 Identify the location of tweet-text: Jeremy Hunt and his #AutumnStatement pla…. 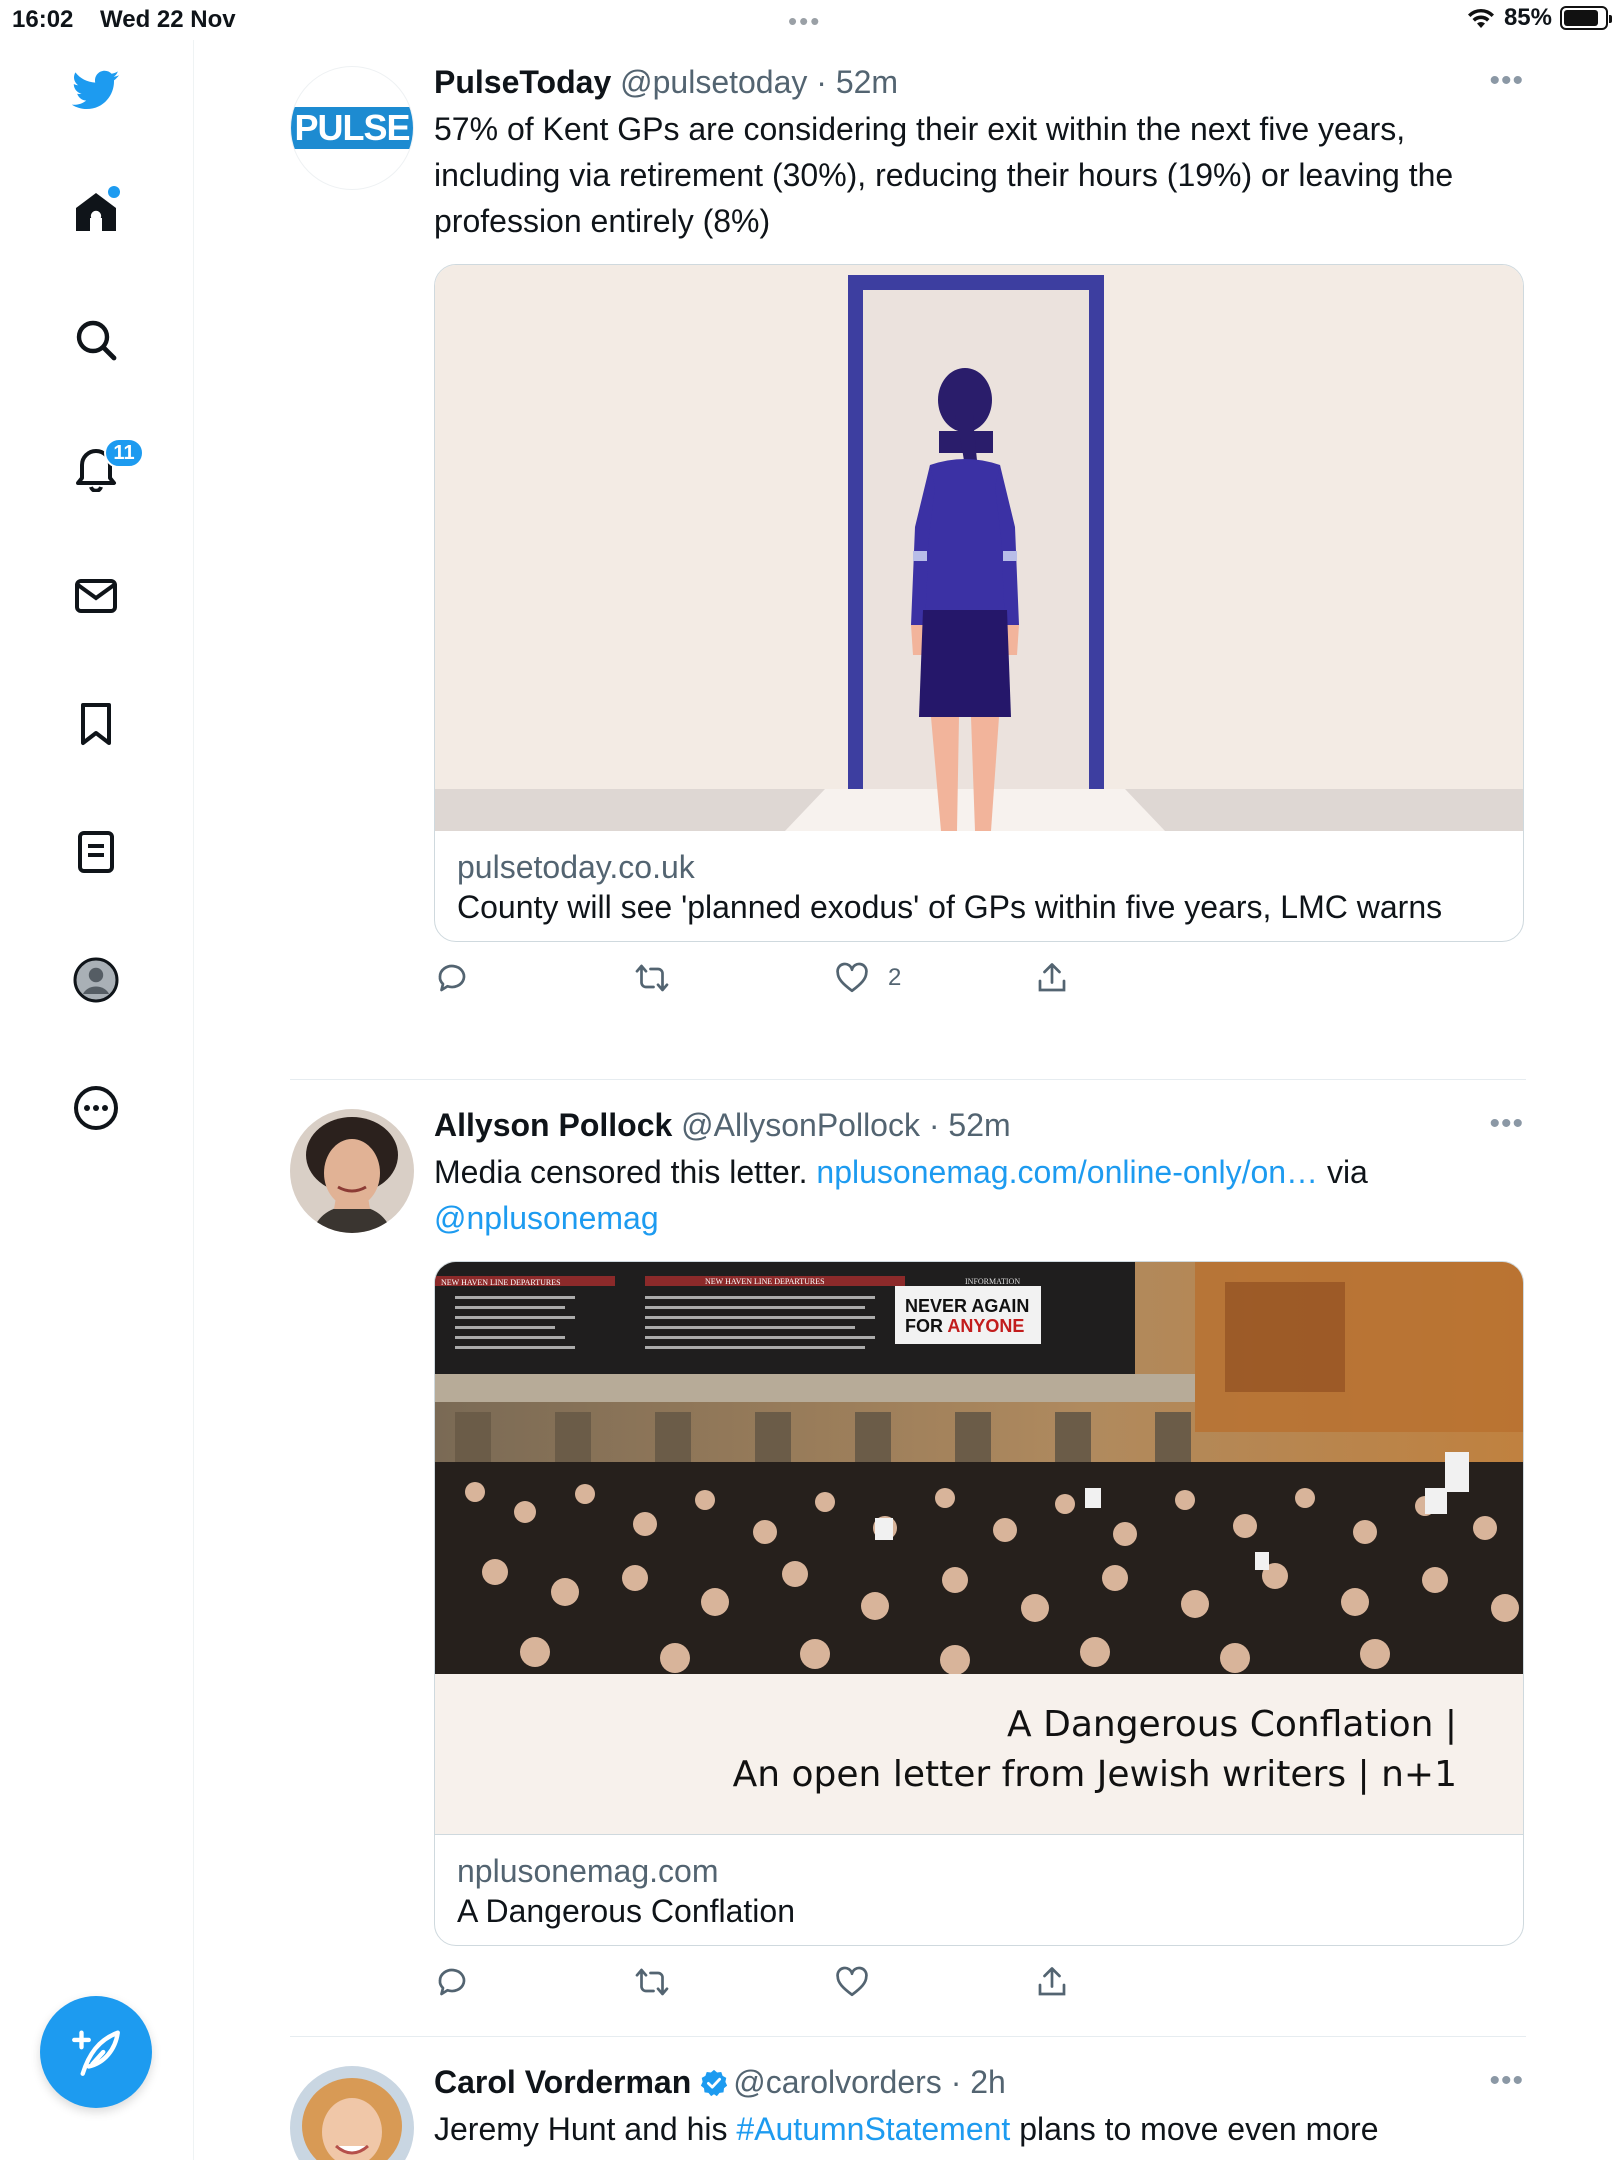
(980, 2129).